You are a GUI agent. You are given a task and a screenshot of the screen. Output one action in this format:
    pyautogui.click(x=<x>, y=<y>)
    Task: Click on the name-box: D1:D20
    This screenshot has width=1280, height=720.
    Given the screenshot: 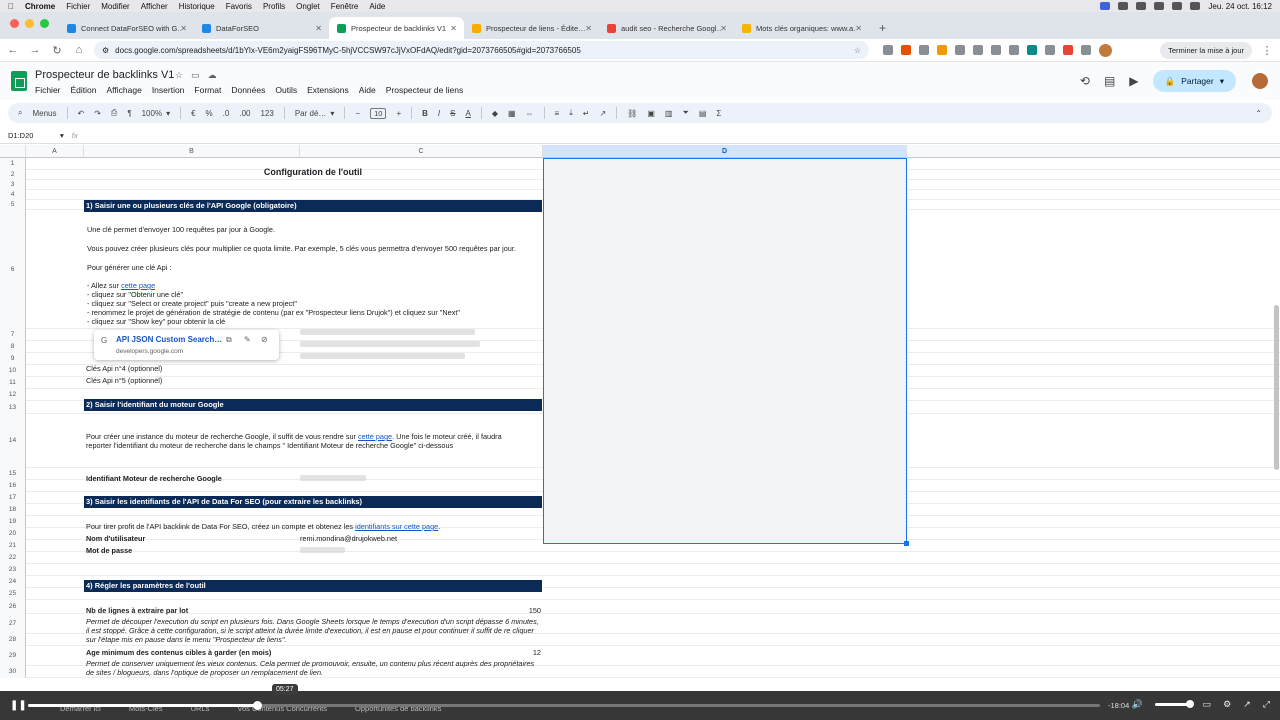 What is the action you would take?
    pyautogui.click(x=30, y=135)
    